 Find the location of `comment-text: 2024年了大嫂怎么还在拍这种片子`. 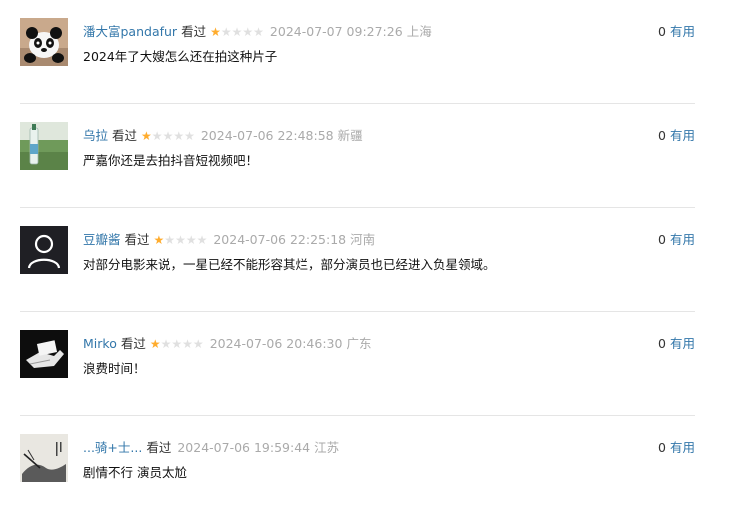

comment-text: 2024年了大嫂怎么还在拍这种片子 is located at coordinates (180, 56).